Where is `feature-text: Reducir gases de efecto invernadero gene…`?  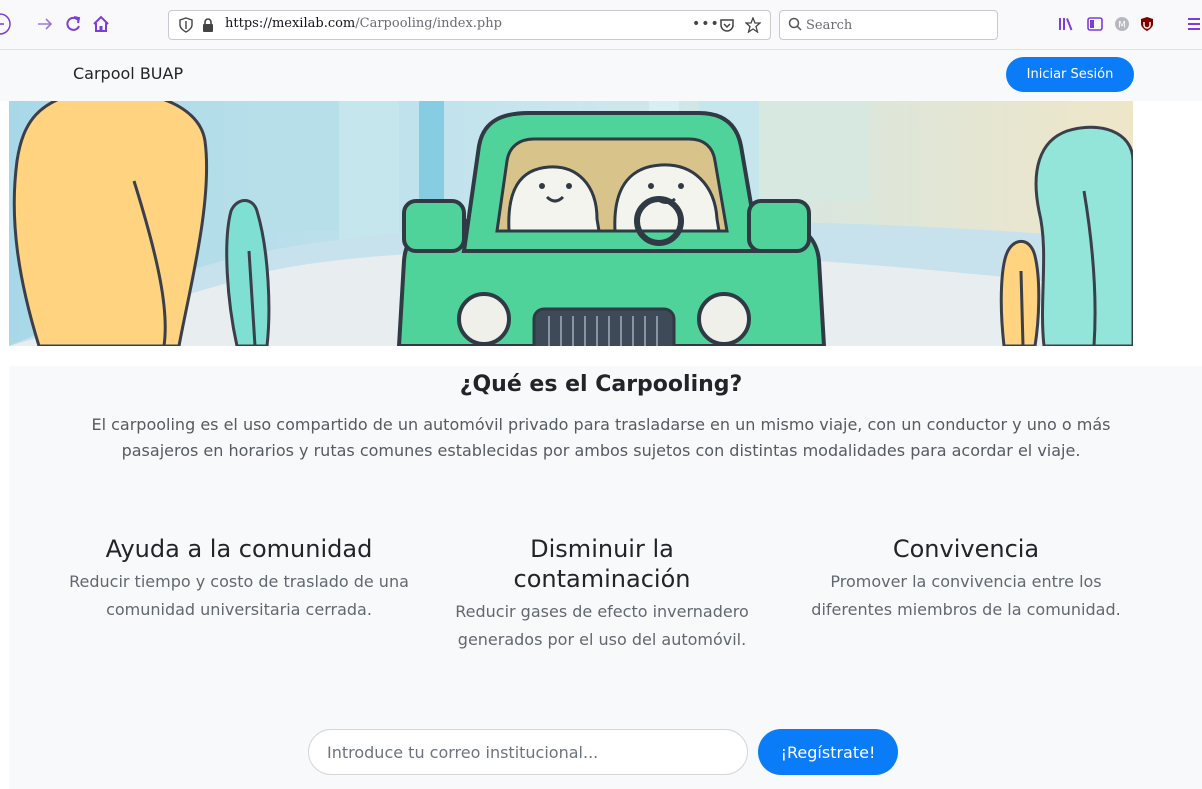 feature-text: Reducir gases de efecto invernadero gene… is located at coordinates (602, 625).